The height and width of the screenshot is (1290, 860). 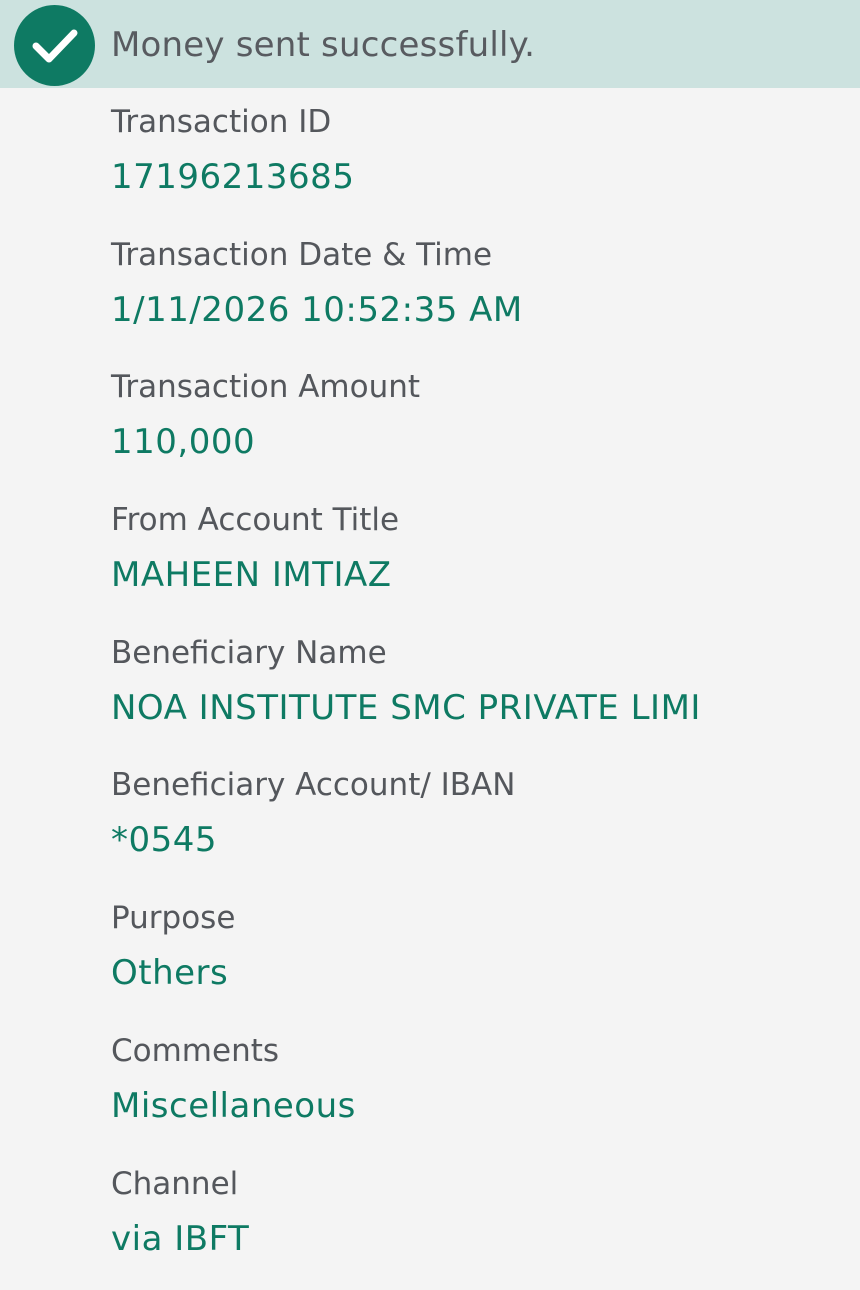 I want to click on field-label: Comments, so click(x=195, y=1051).